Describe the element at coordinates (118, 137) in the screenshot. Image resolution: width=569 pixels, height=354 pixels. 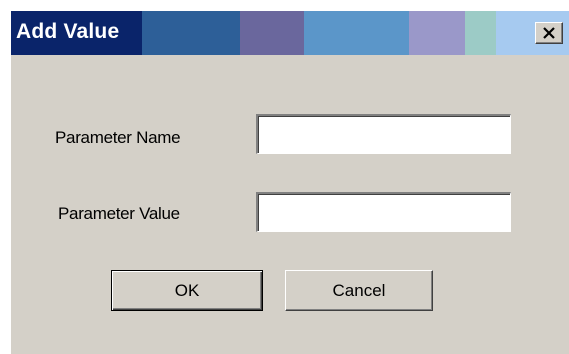
I see `parameter-name-label: Parameter Name` at that location.